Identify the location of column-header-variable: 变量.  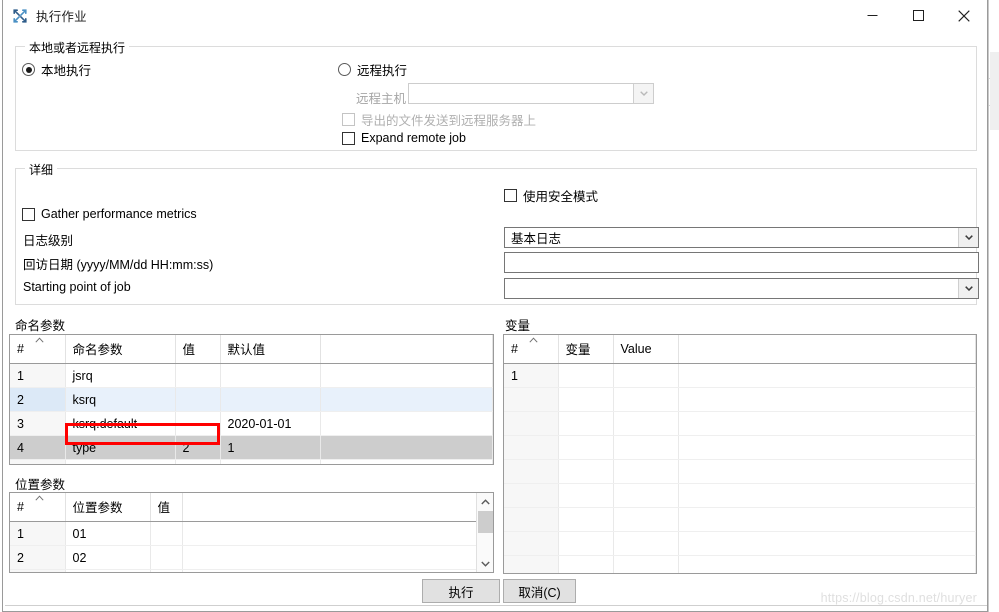
(586, 349).